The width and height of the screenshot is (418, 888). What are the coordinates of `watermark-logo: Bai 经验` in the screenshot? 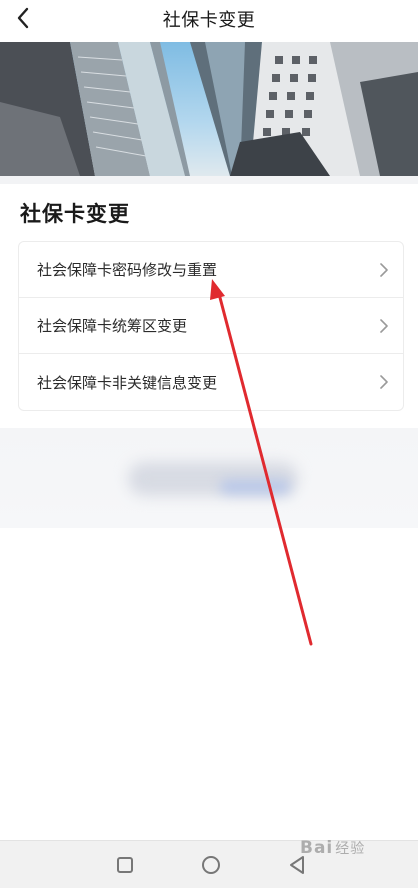 It's located at (333, 848).